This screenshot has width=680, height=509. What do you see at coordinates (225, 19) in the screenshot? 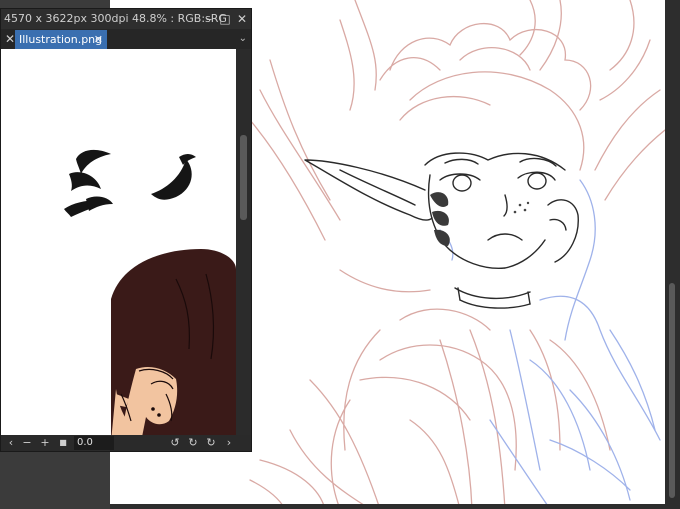
I see `maximize-icon: □` at bounding box center [225, 19].